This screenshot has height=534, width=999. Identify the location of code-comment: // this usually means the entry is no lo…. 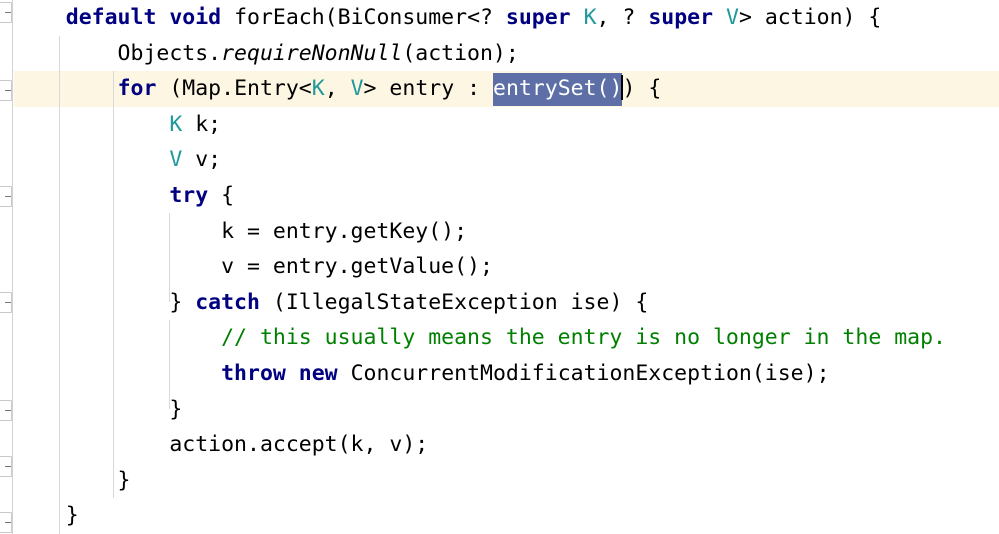
(583, 338).